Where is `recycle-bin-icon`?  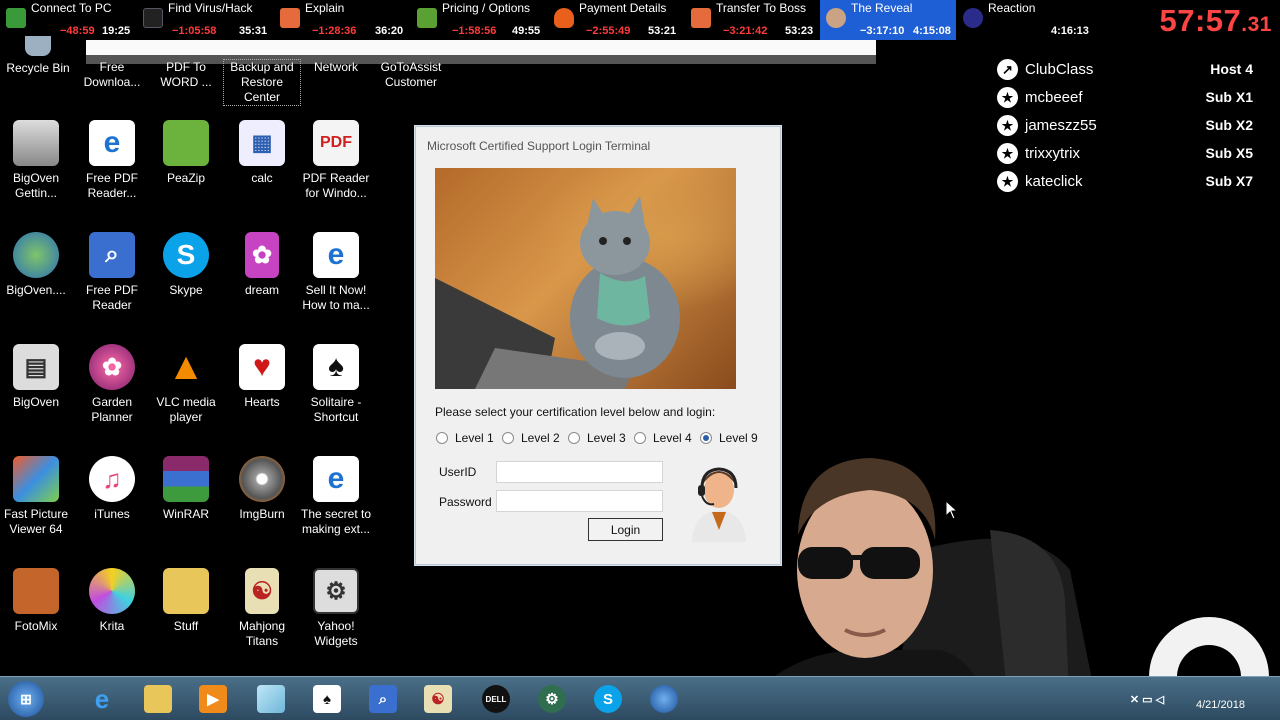 recycle-bin-icon is located at coordinates (38, 46).